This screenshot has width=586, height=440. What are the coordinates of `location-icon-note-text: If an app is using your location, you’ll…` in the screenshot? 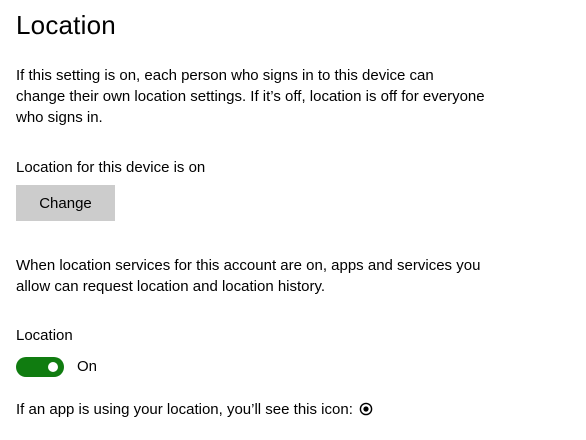 It's located at (184, 409).